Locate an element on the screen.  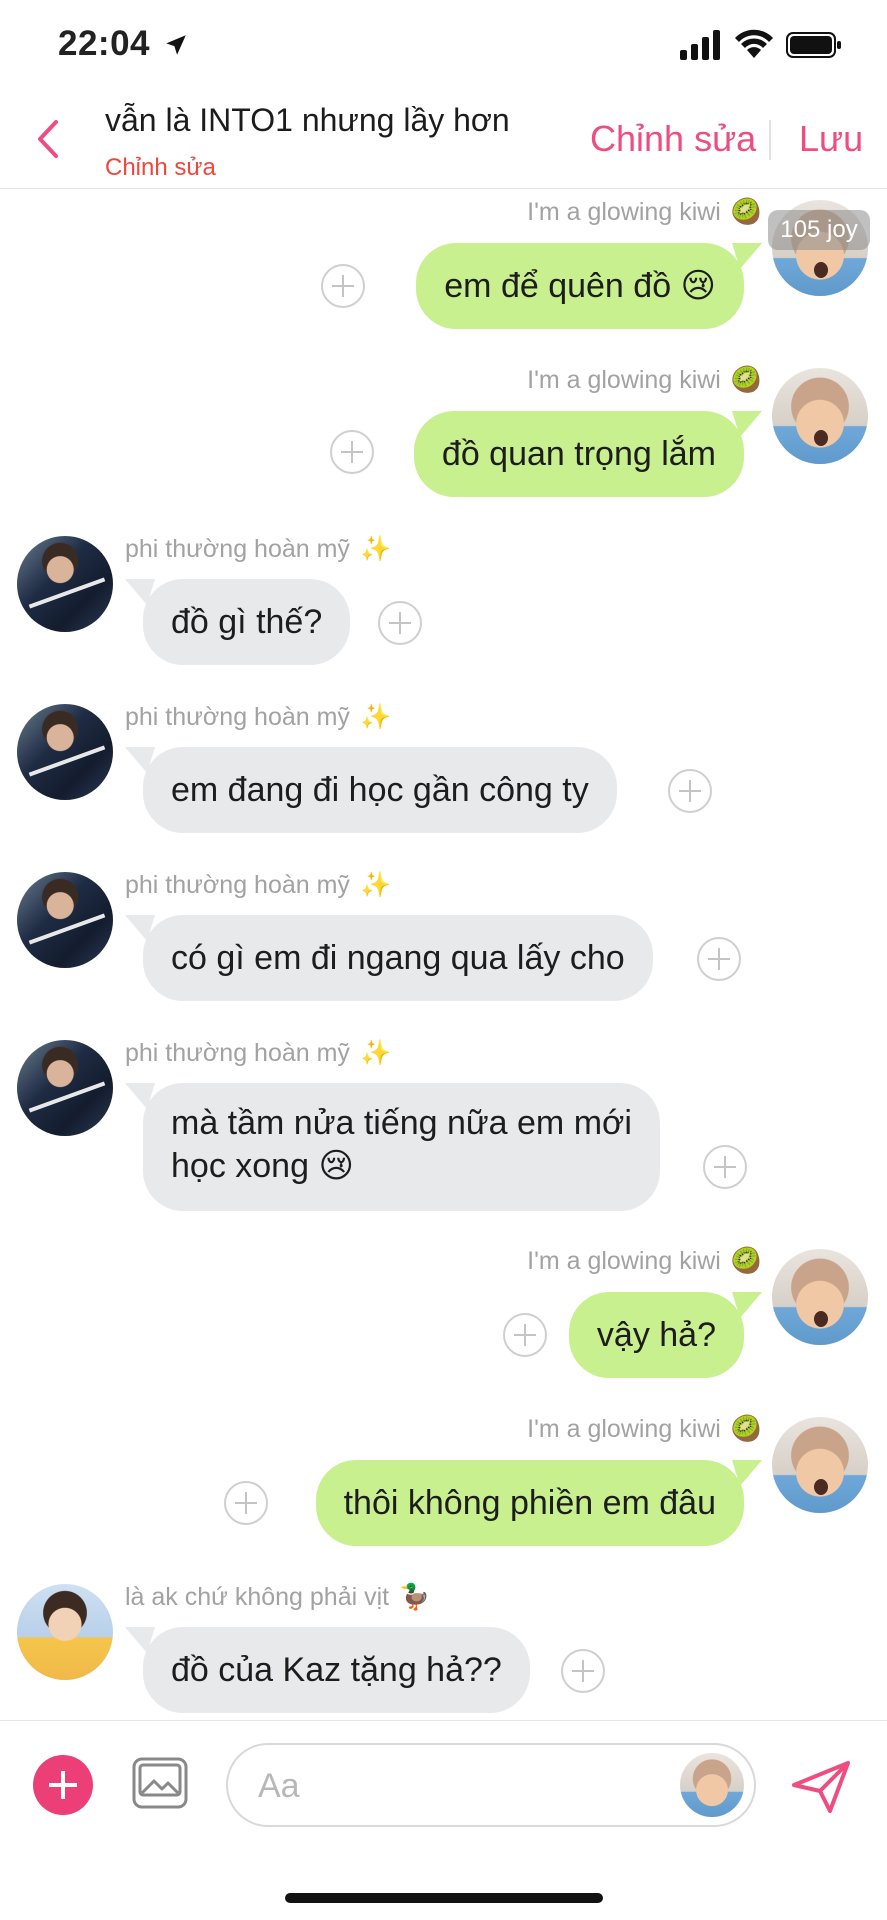
message-text: đồ gì thế? is located at coordinates (247, 622).